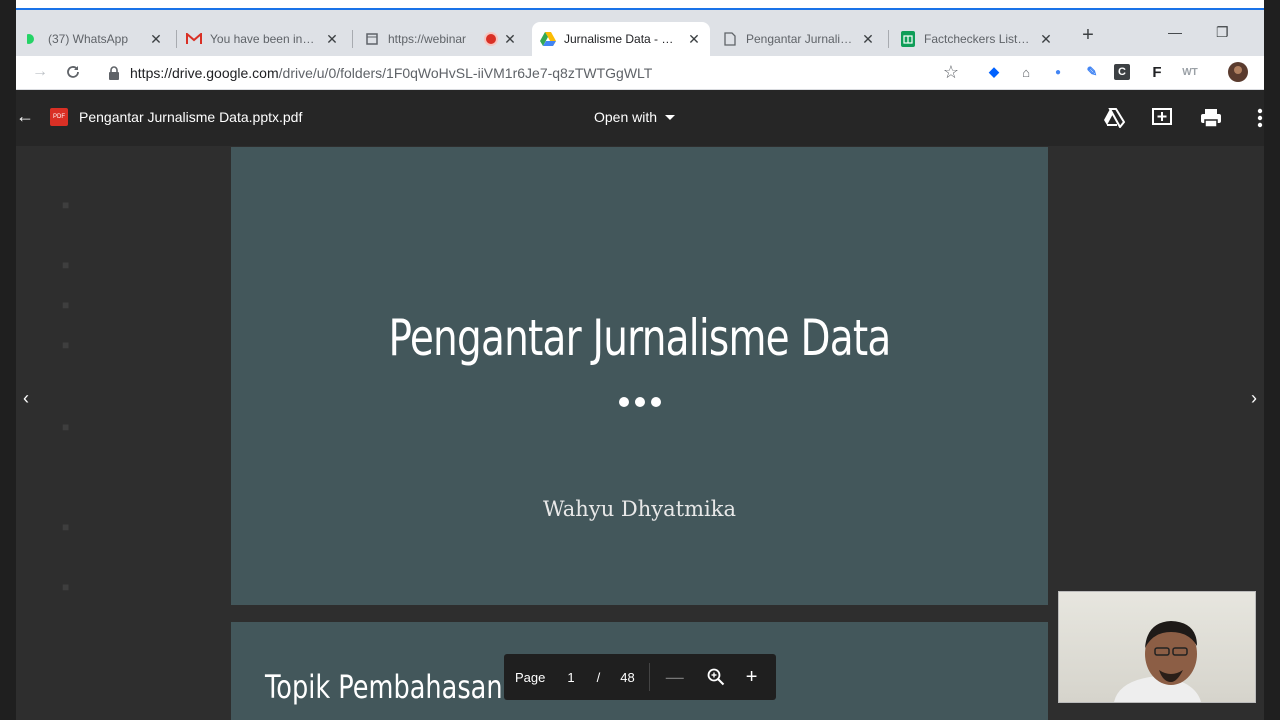 The image size is (1280, 720). I want to click on avatar, so click(1238, 72).